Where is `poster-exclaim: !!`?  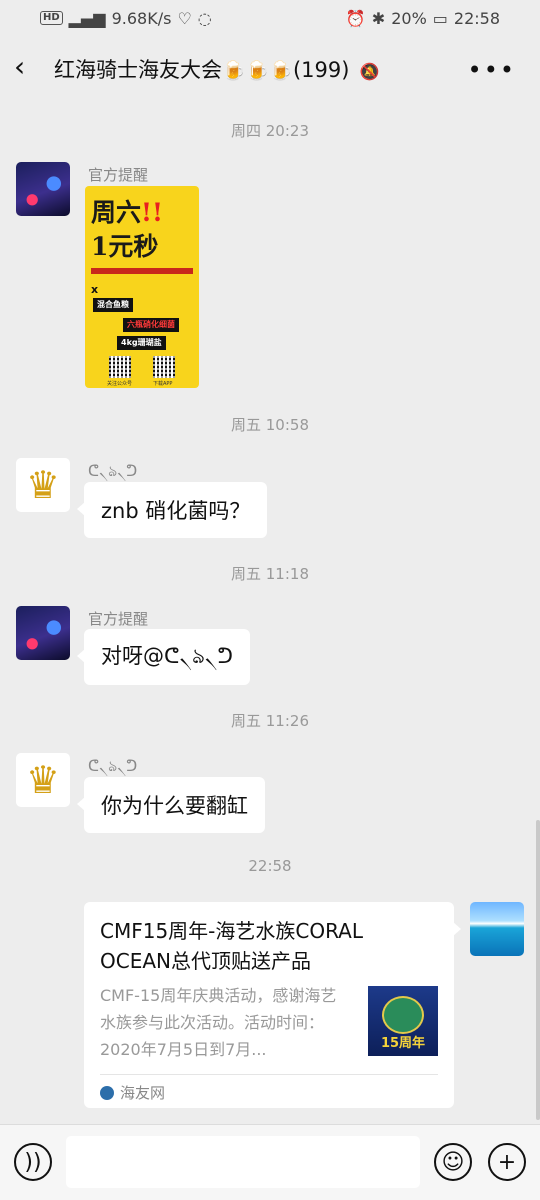 poster-exclaim: !! is located at coordinates (152, 212).